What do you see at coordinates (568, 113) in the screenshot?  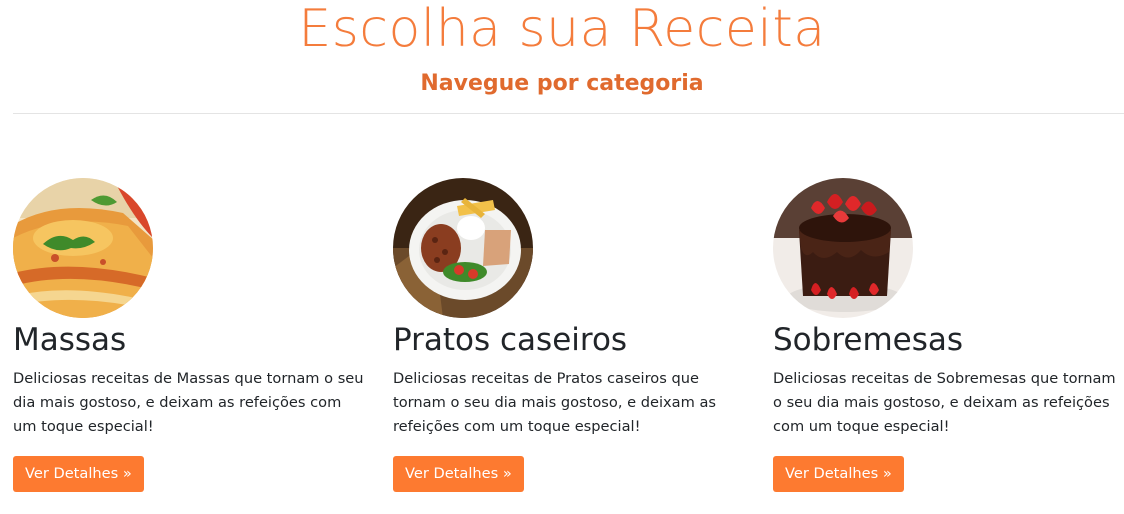 I see `header-divider` at bounding box center [568, 113].